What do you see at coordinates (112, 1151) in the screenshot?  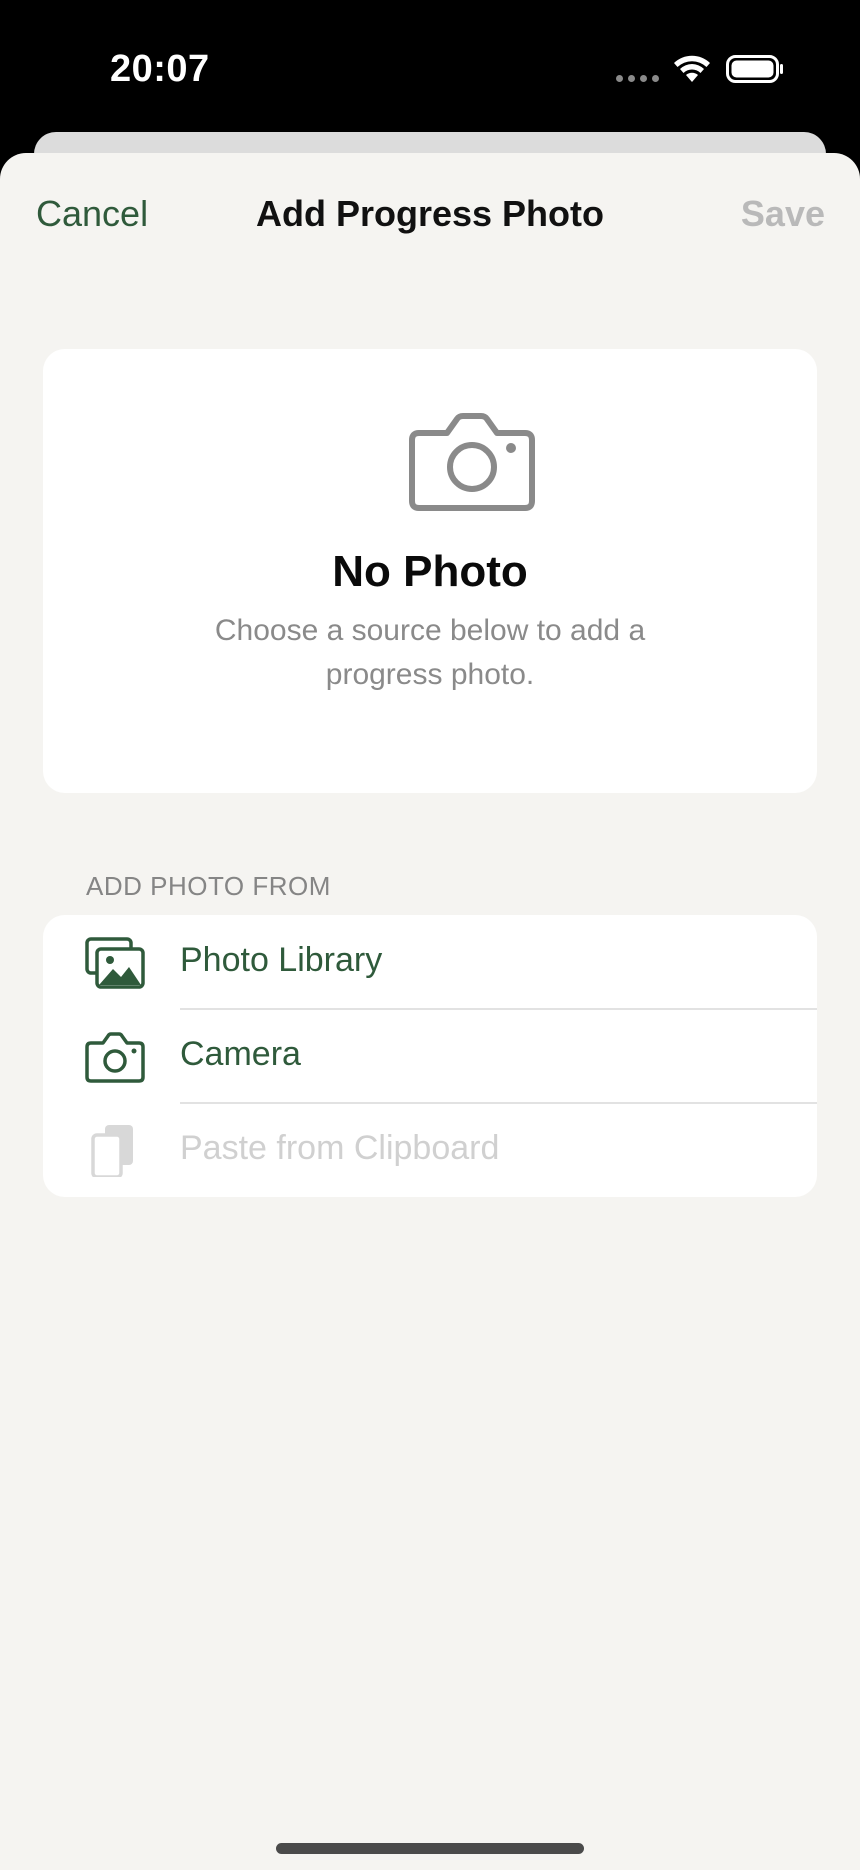 I see `clipboard-icon` at bounding box center [112, 1151].